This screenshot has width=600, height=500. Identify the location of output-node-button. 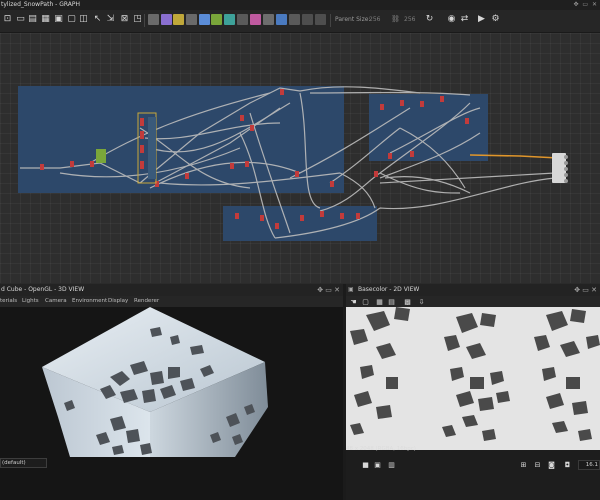
(307, 19).